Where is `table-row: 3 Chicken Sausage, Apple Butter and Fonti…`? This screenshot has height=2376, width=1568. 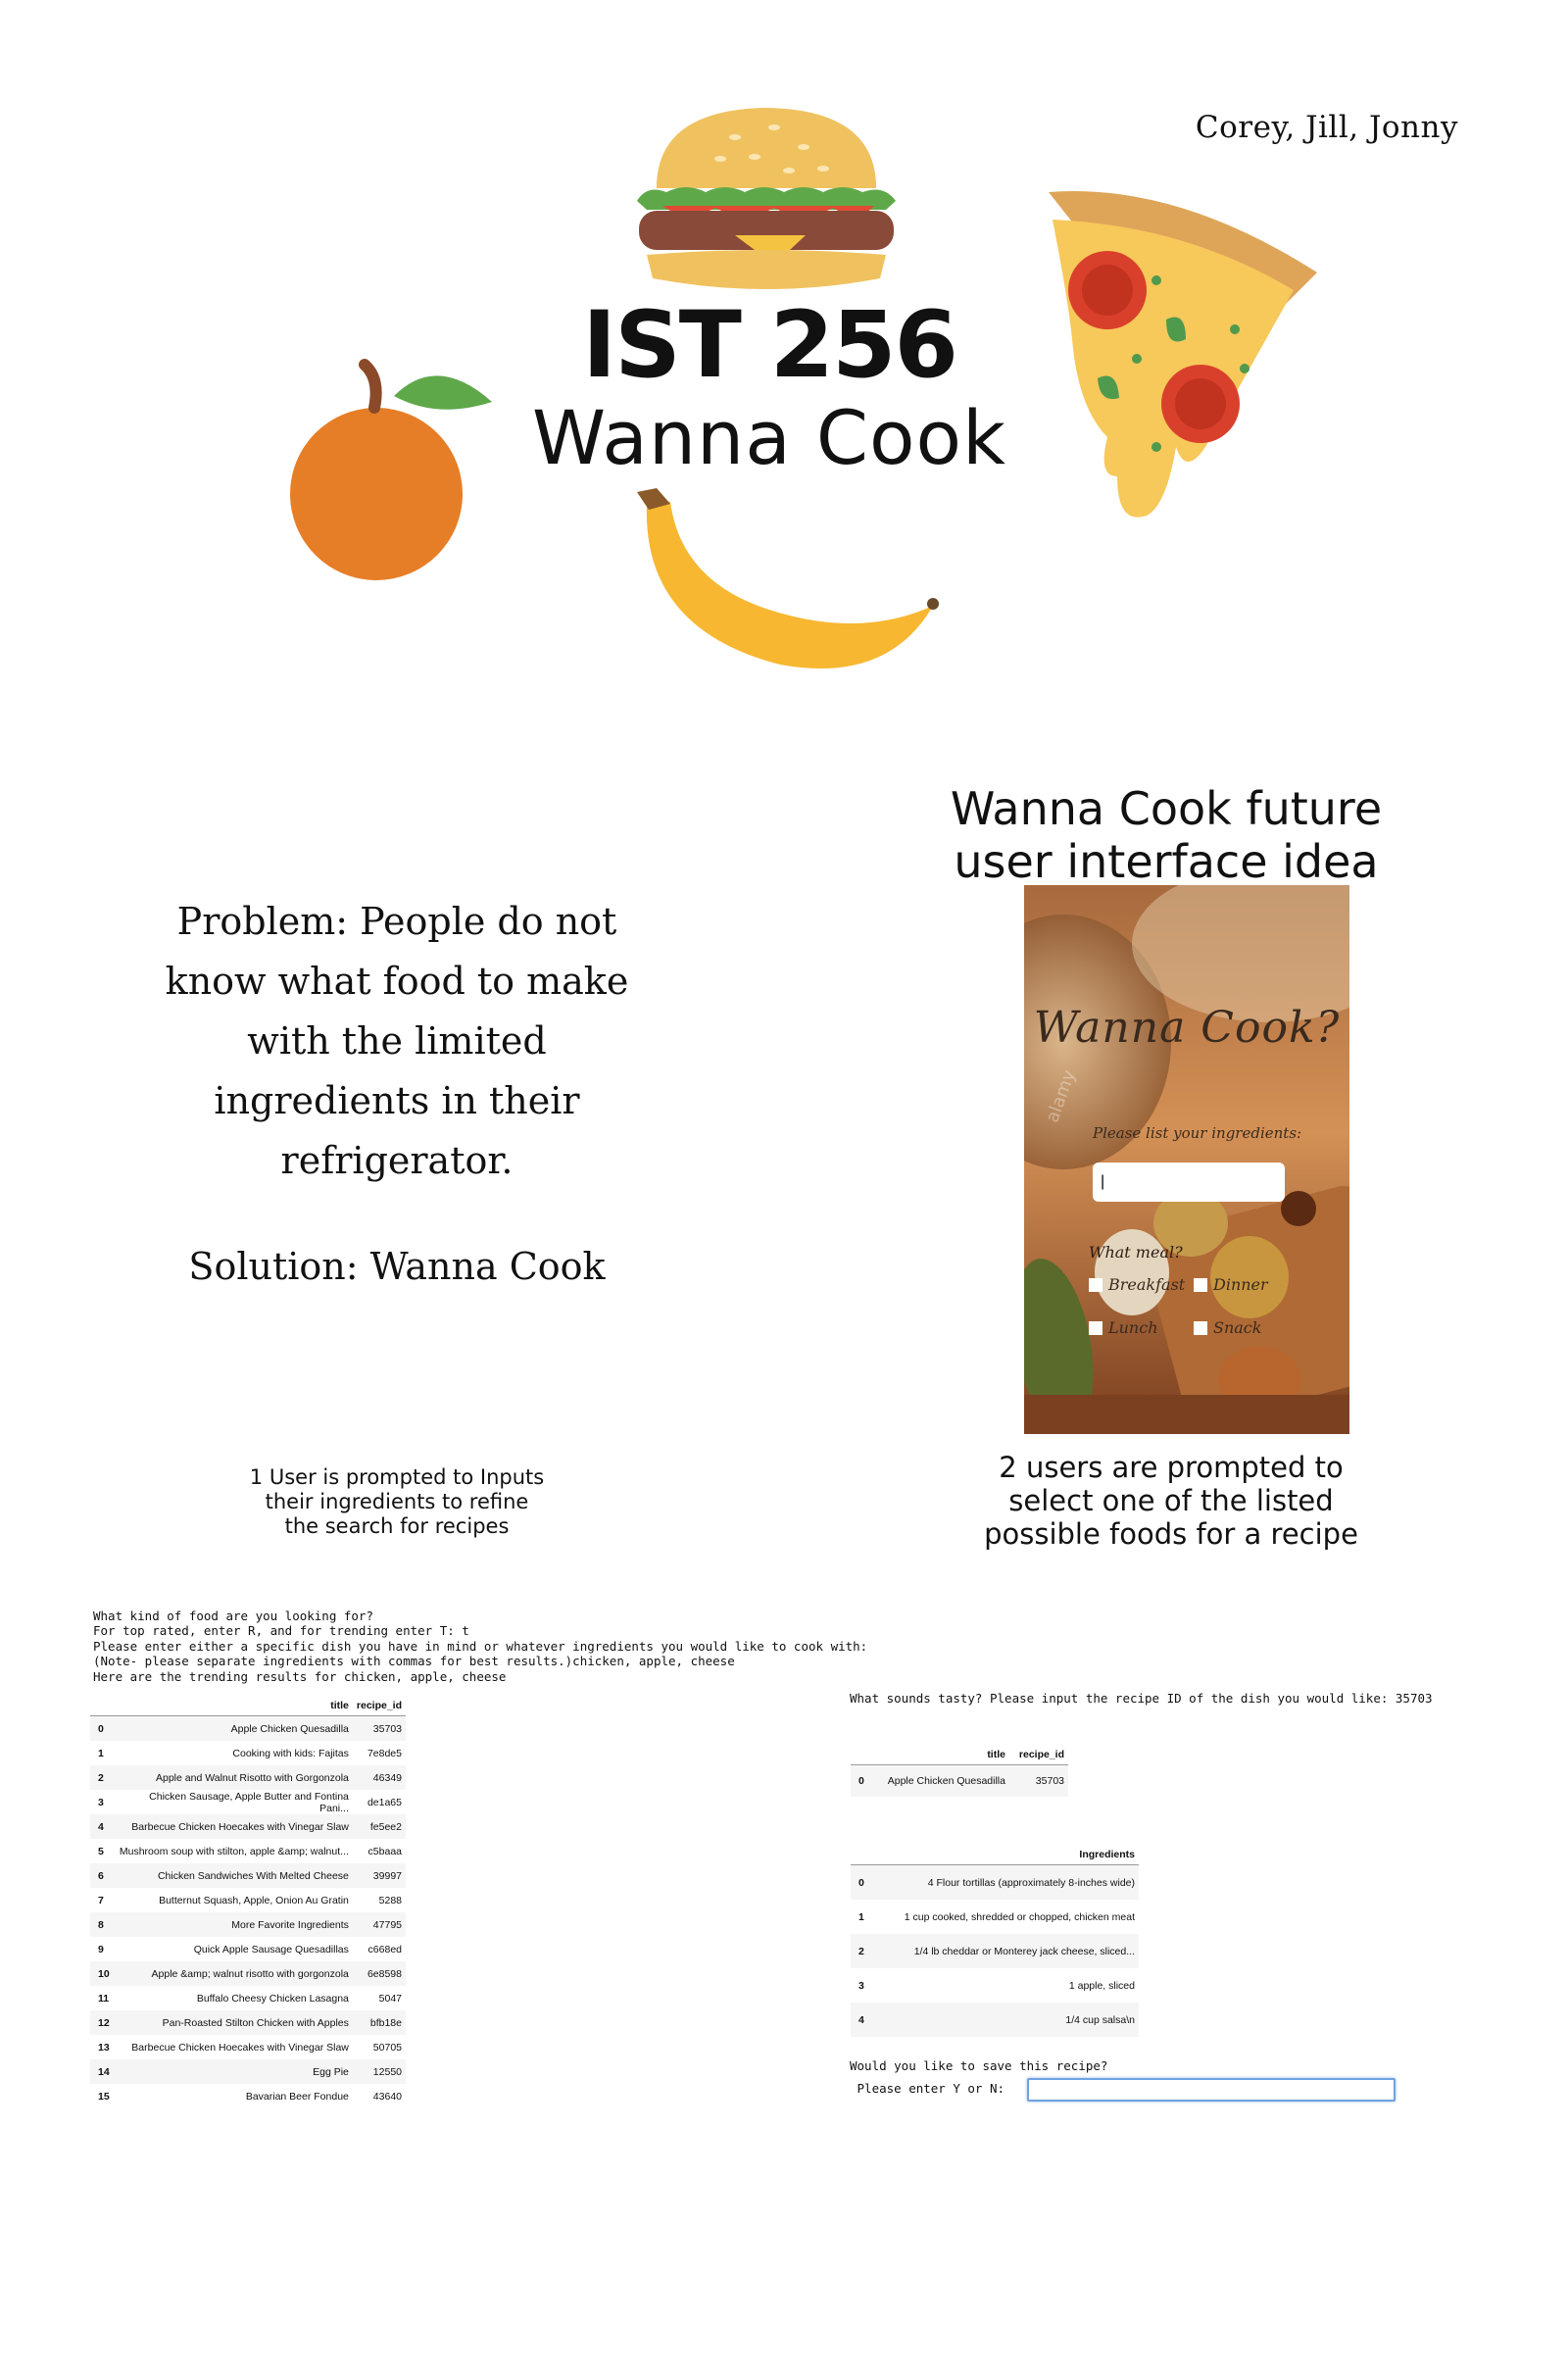
table-row: 3 Chicken Sausage, Apple Butter and Fonti… is located at coordinates (248, 1802).